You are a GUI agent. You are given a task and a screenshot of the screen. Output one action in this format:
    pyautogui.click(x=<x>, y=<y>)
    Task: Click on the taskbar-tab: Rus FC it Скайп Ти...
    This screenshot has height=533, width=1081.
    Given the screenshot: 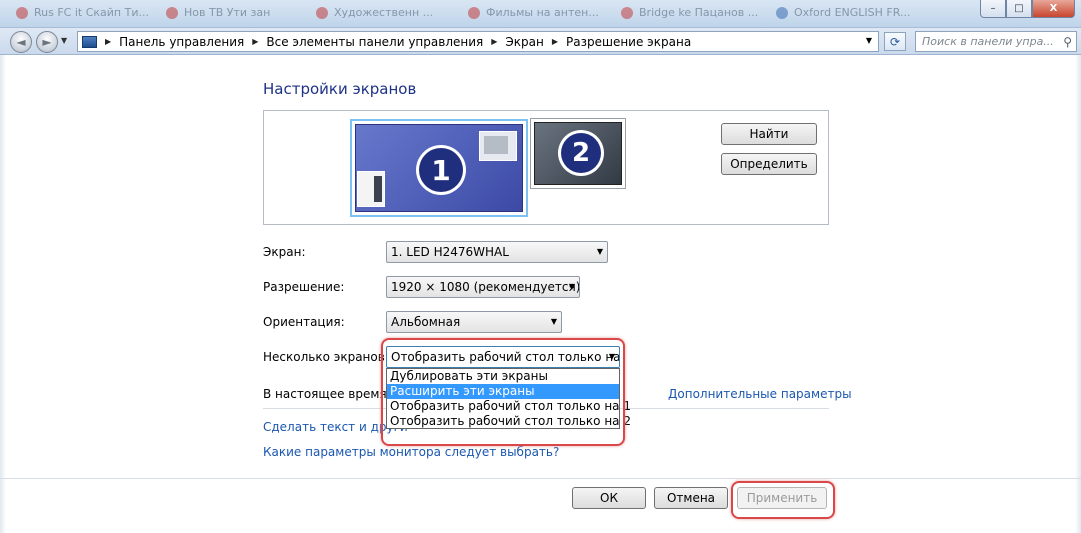 What is the action you would take?
    pyautogui.click(x=82, y=13)
    